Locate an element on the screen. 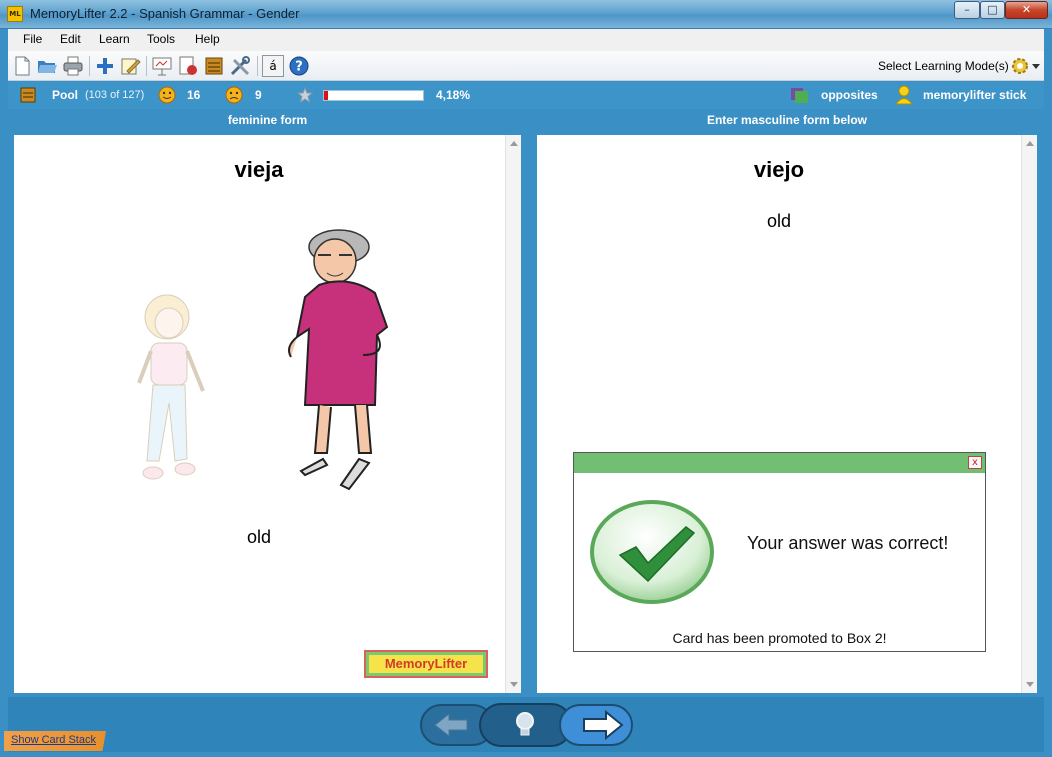  box-label: Pool is located at coordinates (65, 95).